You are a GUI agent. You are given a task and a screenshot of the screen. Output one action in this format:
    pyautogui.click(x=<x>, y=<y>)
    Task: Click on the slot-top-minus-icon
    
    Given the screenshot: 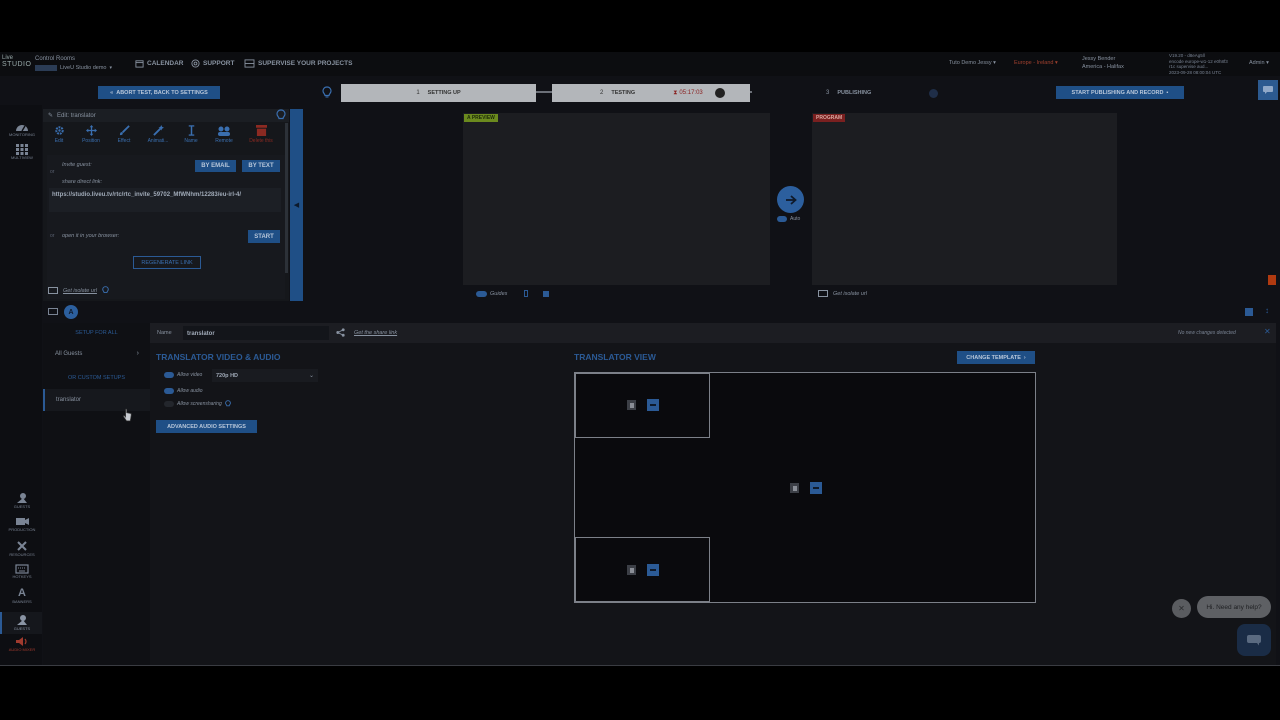 What is the action you would take?
    pyautogui.click(x=653, y=405)
    